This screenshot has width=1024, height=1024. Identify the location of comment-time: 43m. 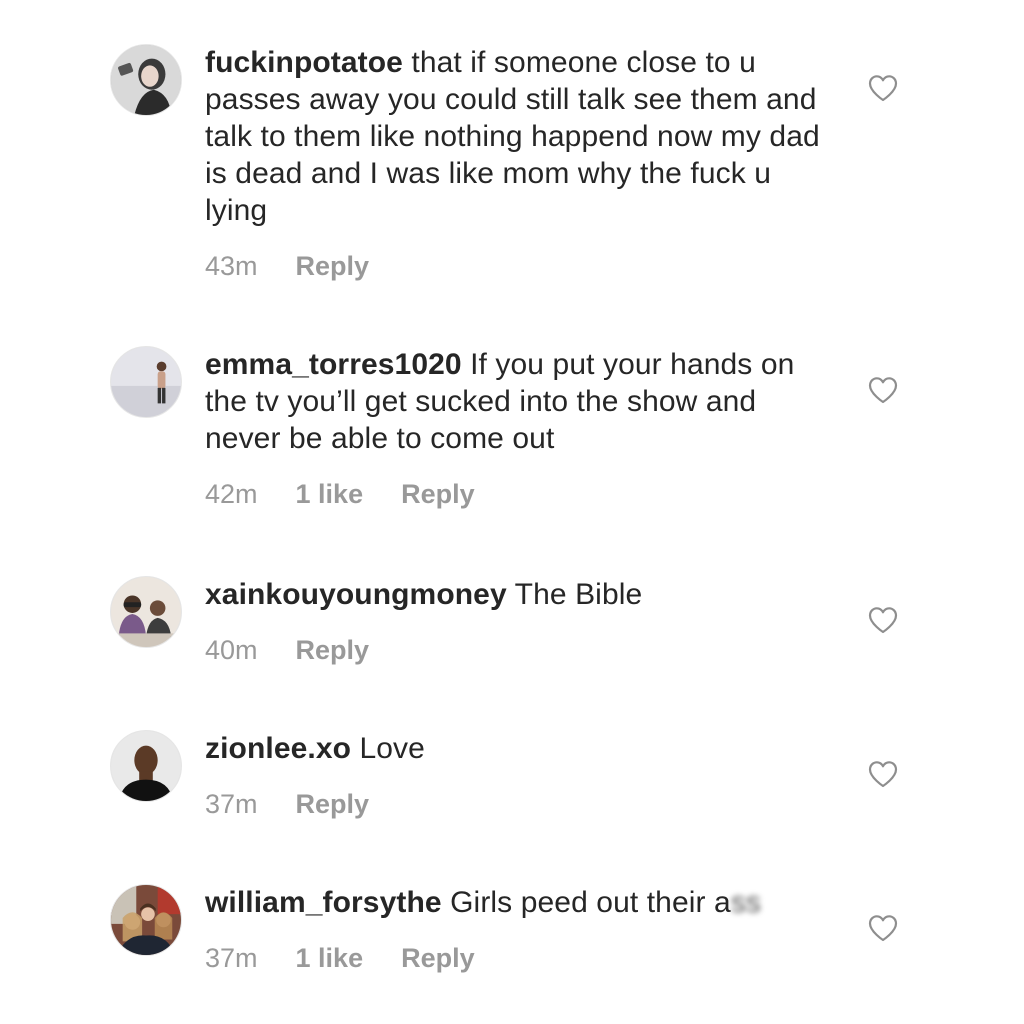
(231, 266).